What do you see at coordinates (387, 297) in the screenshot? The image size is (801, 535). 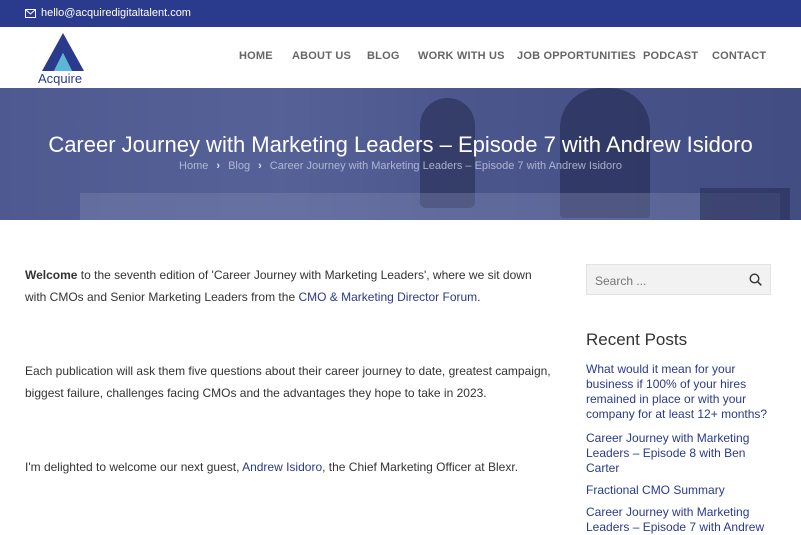 I see `forum-link: CMO & Marketing Director Forum` at bounding box center [387, 297].